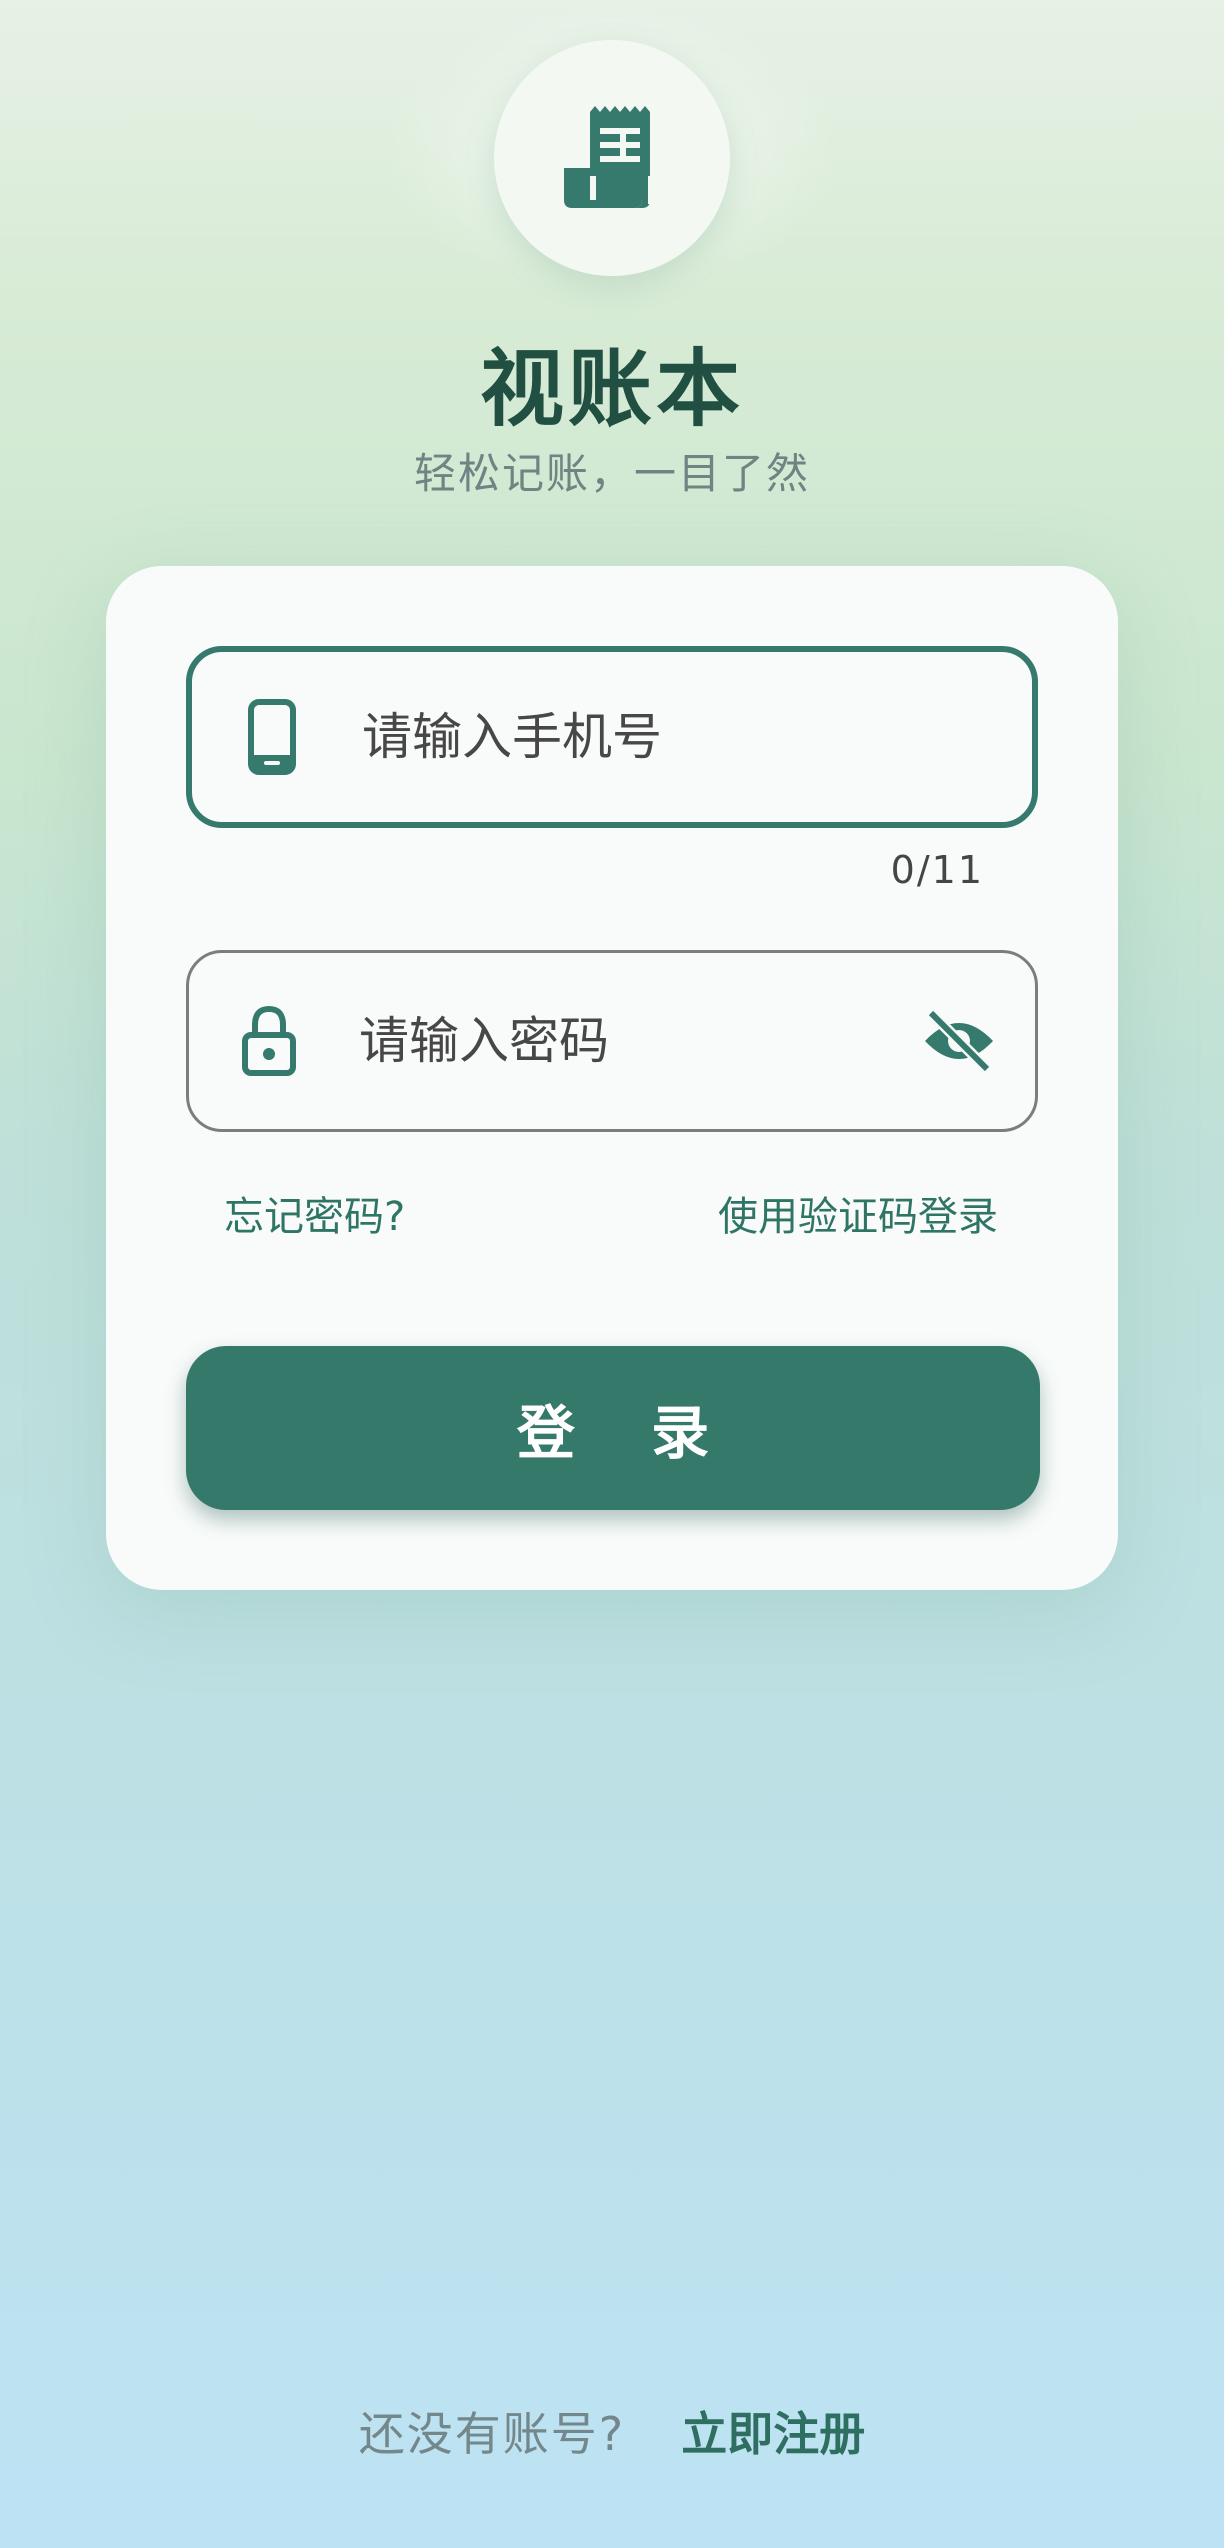 Image resolution: width=1224 pixels, height=2548 pixels. Describe the element at coordinates (773, 2434) in the screenshot. I see `register-link: 立即注册` at that location.